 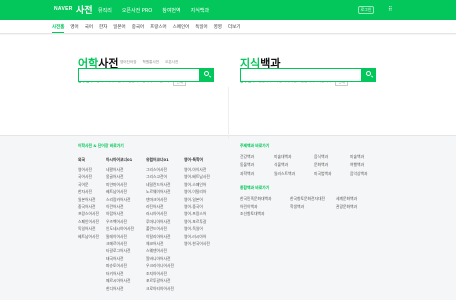 I want to click on encyclopedia-link: 문화백과, so click(x=332, y=164).